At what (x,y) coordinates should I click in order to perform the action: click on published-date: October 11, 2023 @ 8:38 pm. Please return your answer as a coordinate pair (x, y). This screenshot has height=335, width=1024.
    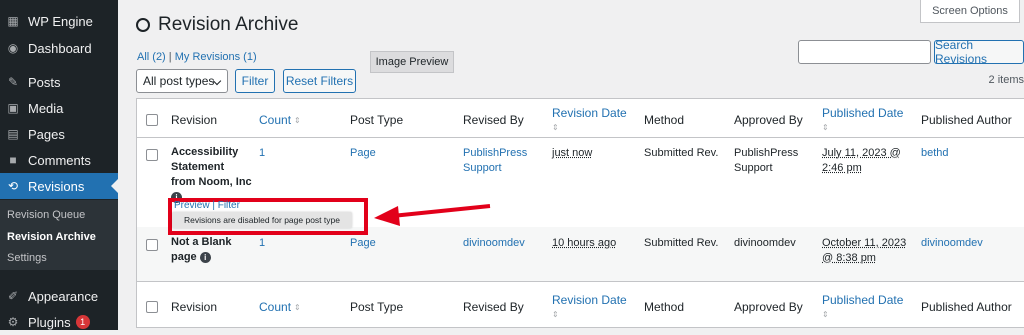
    Looking at the image, I should click on (864, 250).